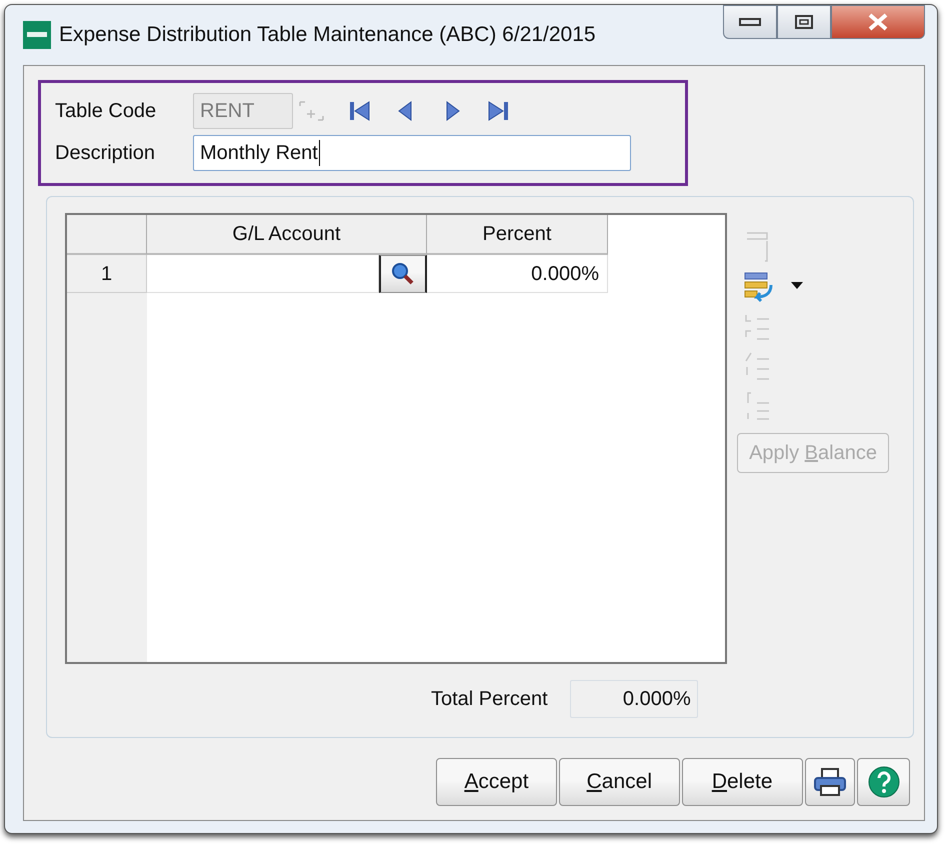  I want to click on row-number: 1, so click(107, 274).